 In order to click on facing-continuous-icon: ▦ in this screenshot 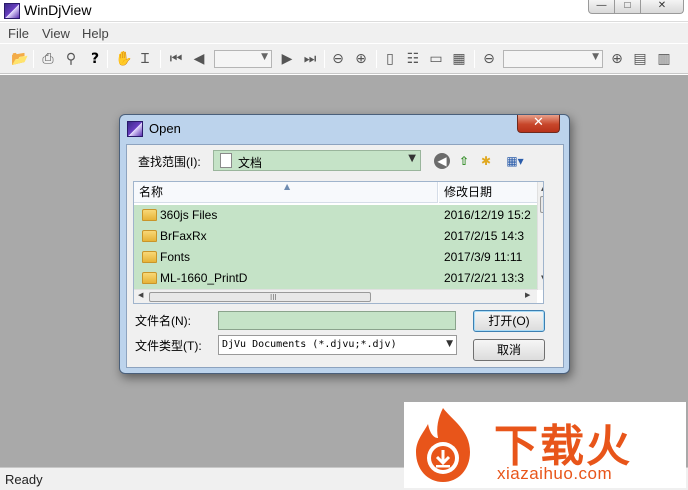, I will do `click(459, 59)`.